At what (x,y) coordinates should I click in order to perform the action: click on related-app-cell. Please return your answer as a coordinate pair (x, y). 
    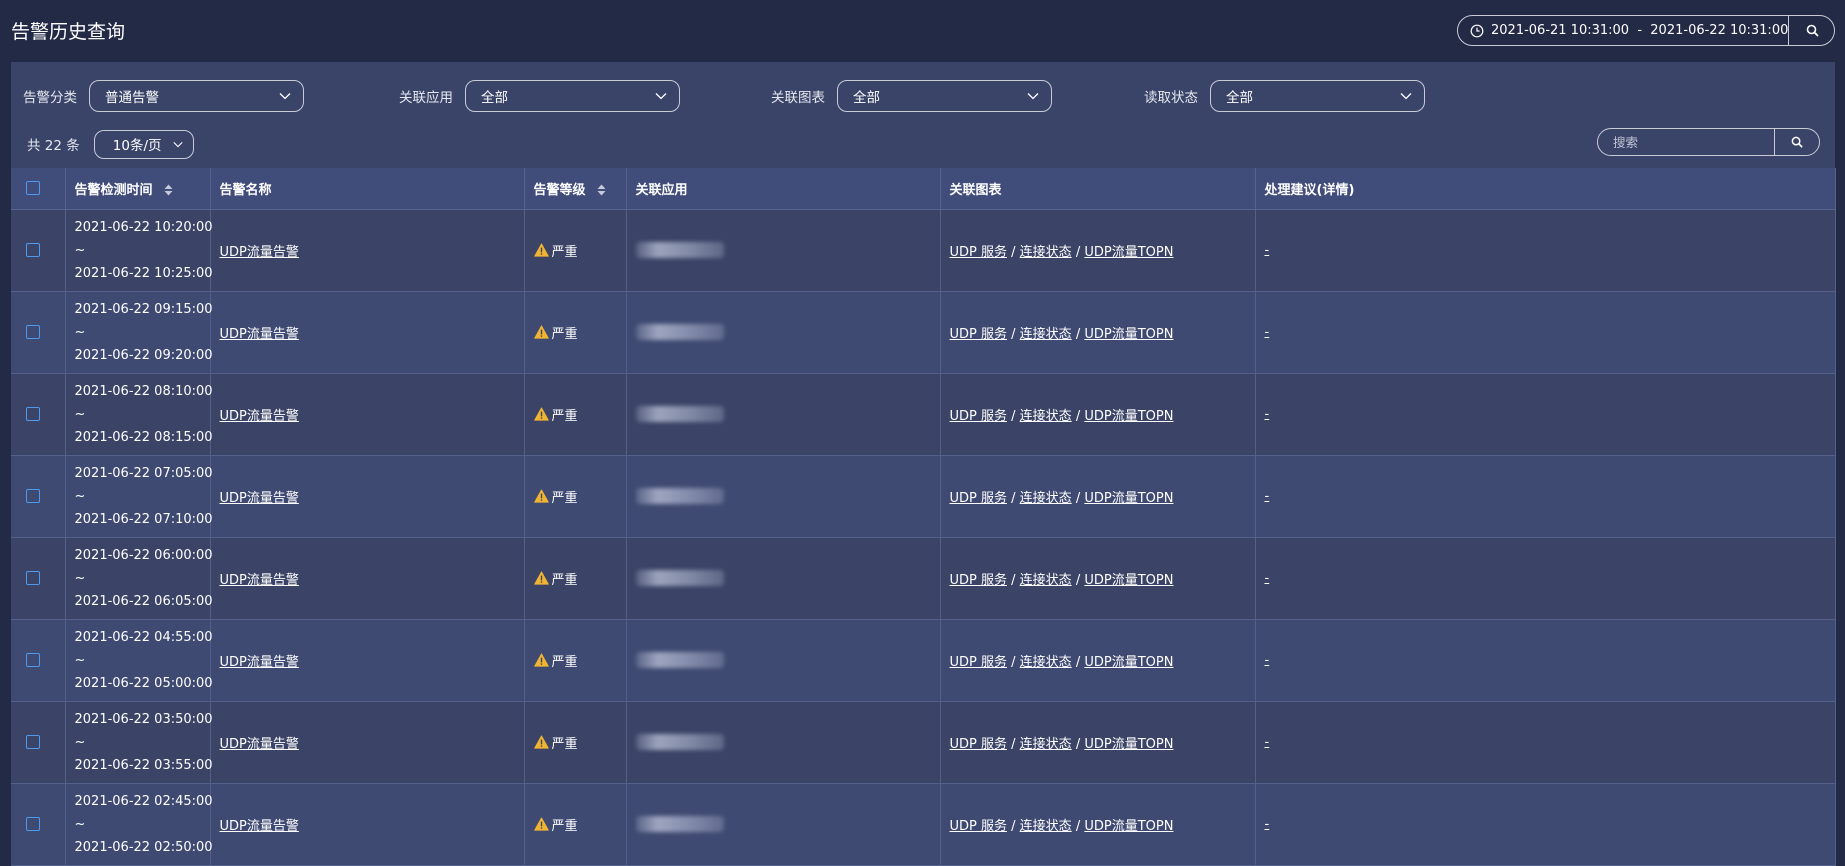
    Looking at the image, I should click on (783, 414).